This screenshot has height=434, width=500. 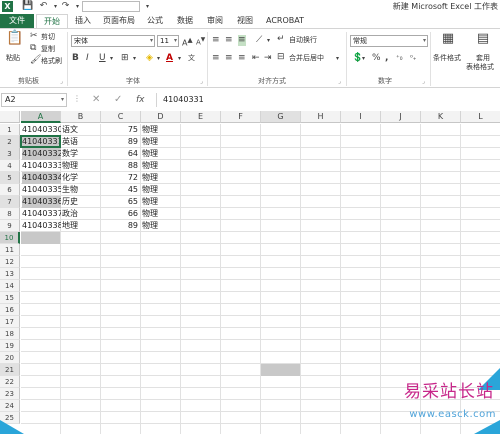 I want to click on wrap-text-button: 自动换行, so click(x=303, y=40).